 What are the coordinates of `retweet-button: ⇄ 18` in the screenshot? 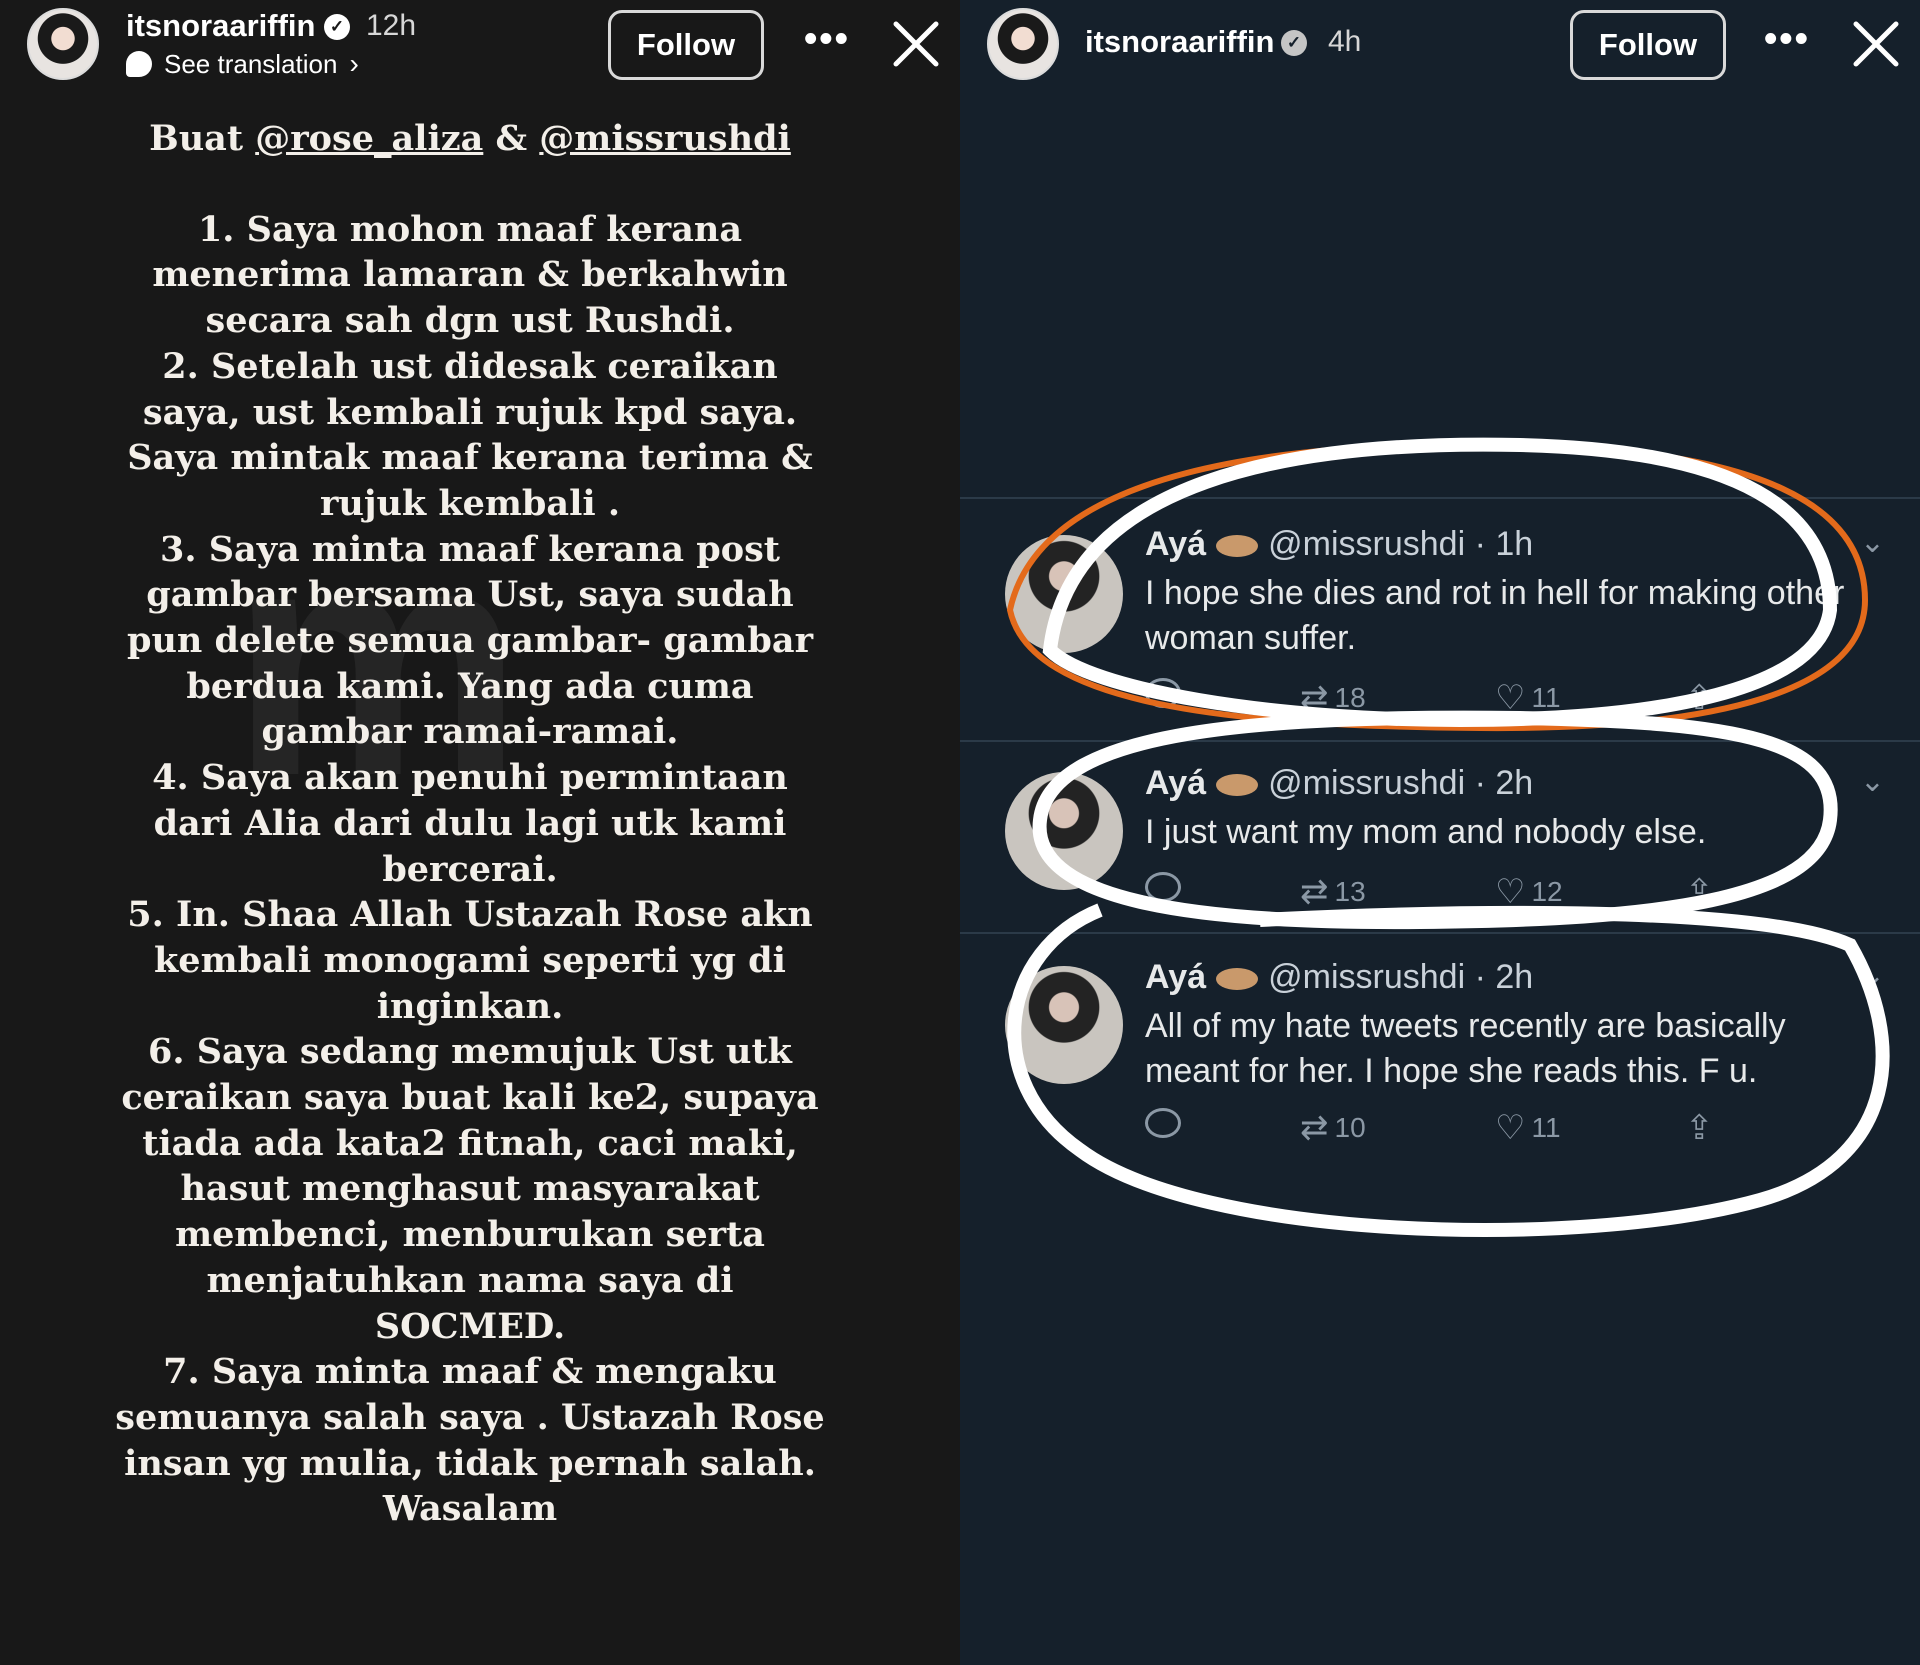 It's located at (1333, 698).